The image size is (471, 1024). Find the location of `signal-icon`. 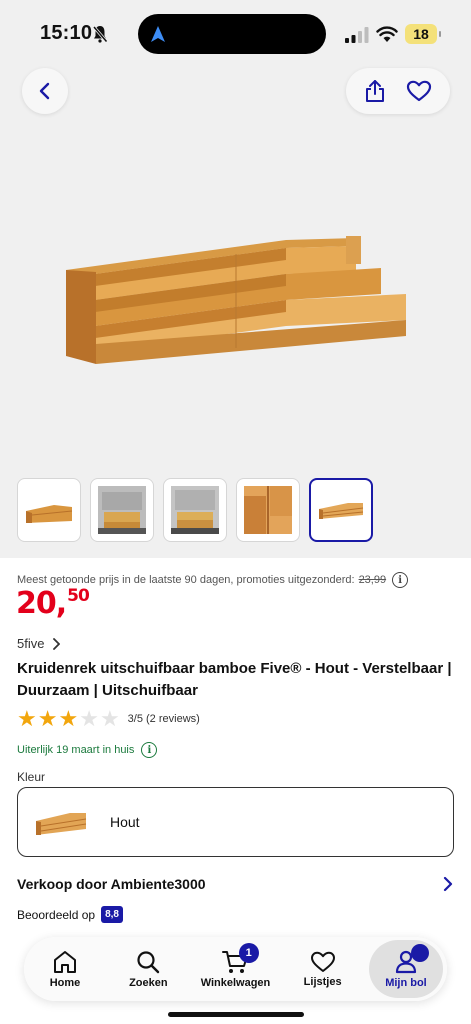

signal-icon is located at coordinates (357, 35).